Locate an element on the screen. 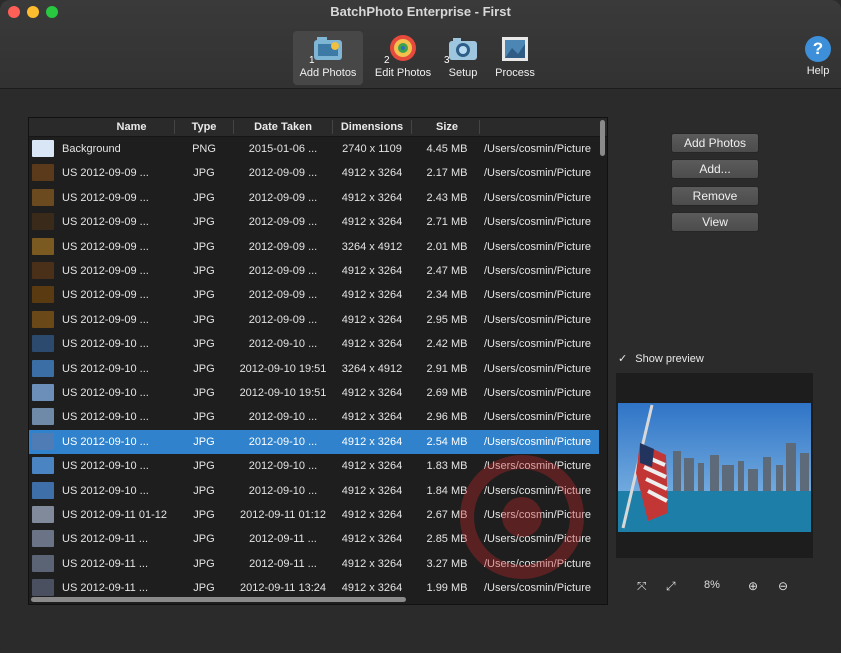 The width and height of the screenshot is (841, 653). cell-date: 2012-09-11 01:12 is located at coordinates (283, 515).